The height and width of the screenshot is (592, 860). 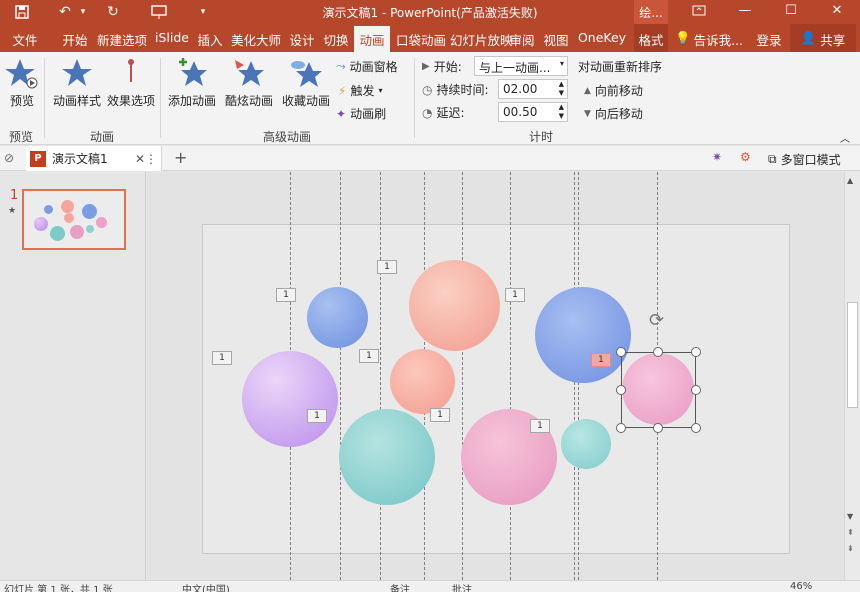 I want to click on preview-button: 预览, so click(x=22, y=82).